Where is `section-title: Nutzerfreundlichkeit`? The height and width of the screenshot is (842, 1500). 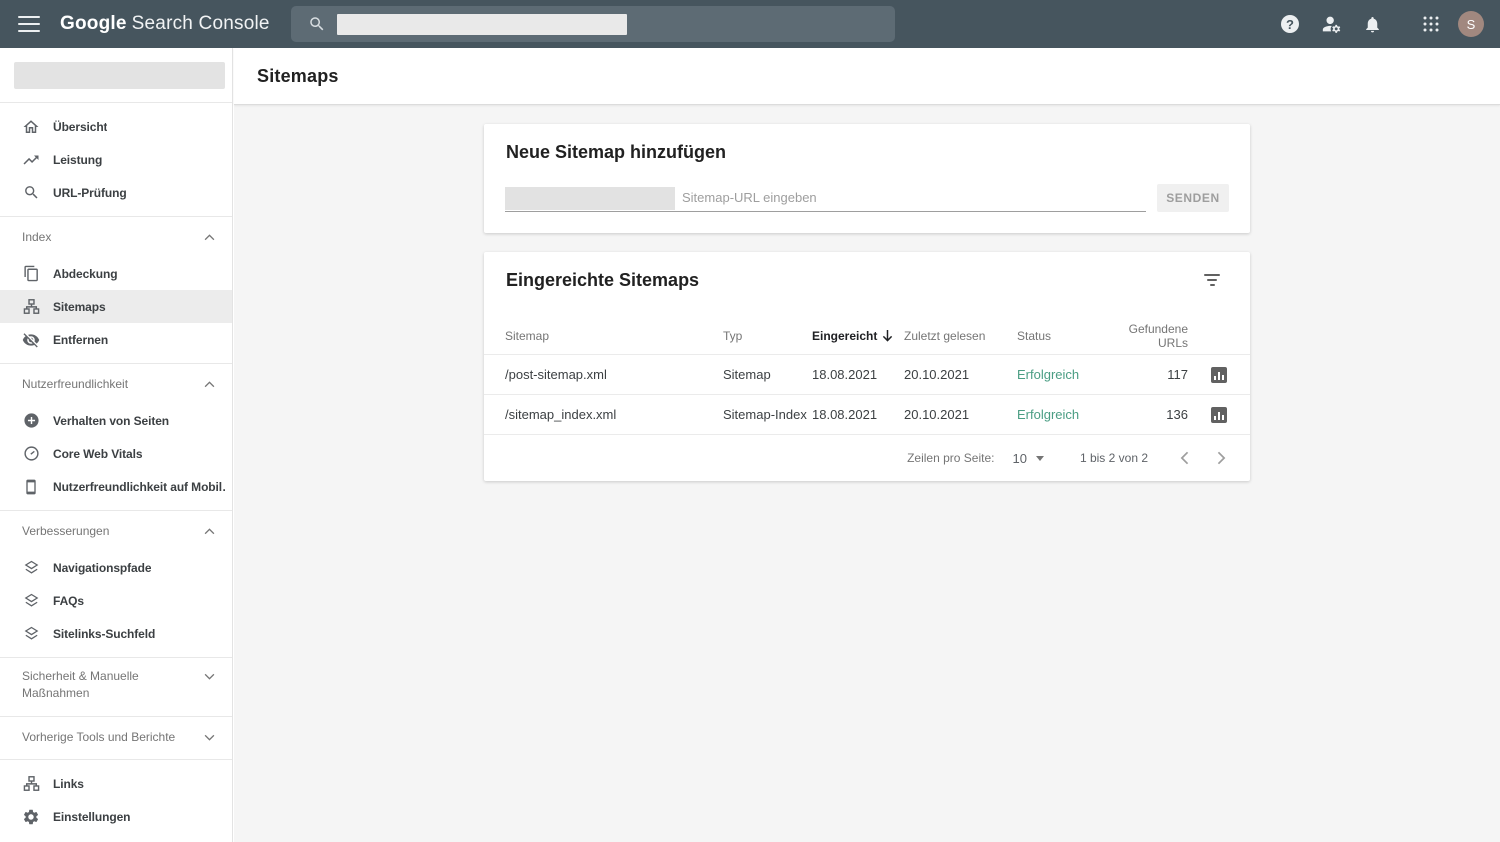
section-title: Nutzerfreundlichkeit is located at coordinates (75, 383).